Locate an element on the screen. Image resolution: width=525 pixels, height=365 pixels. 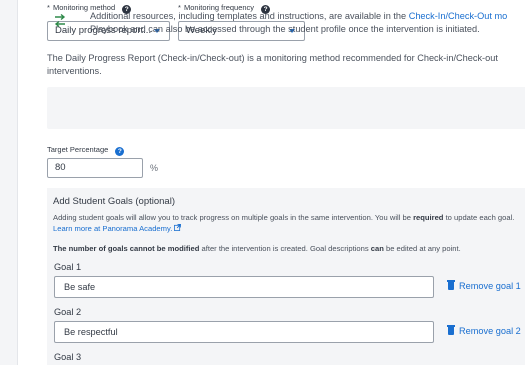
can-emphasis: can is located at coordinates (377, 248).